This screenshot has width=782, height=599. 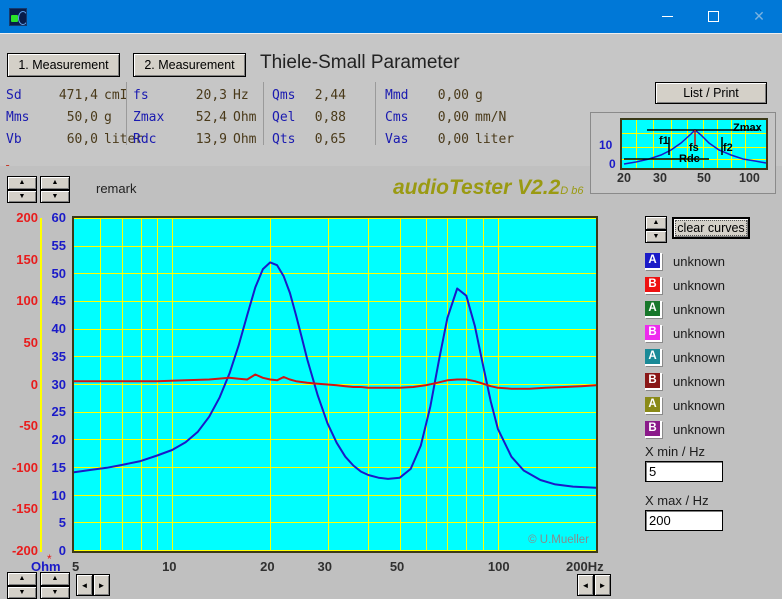 I want to click on parameter-row: Mms50,0g, so click(x=74, y=117).